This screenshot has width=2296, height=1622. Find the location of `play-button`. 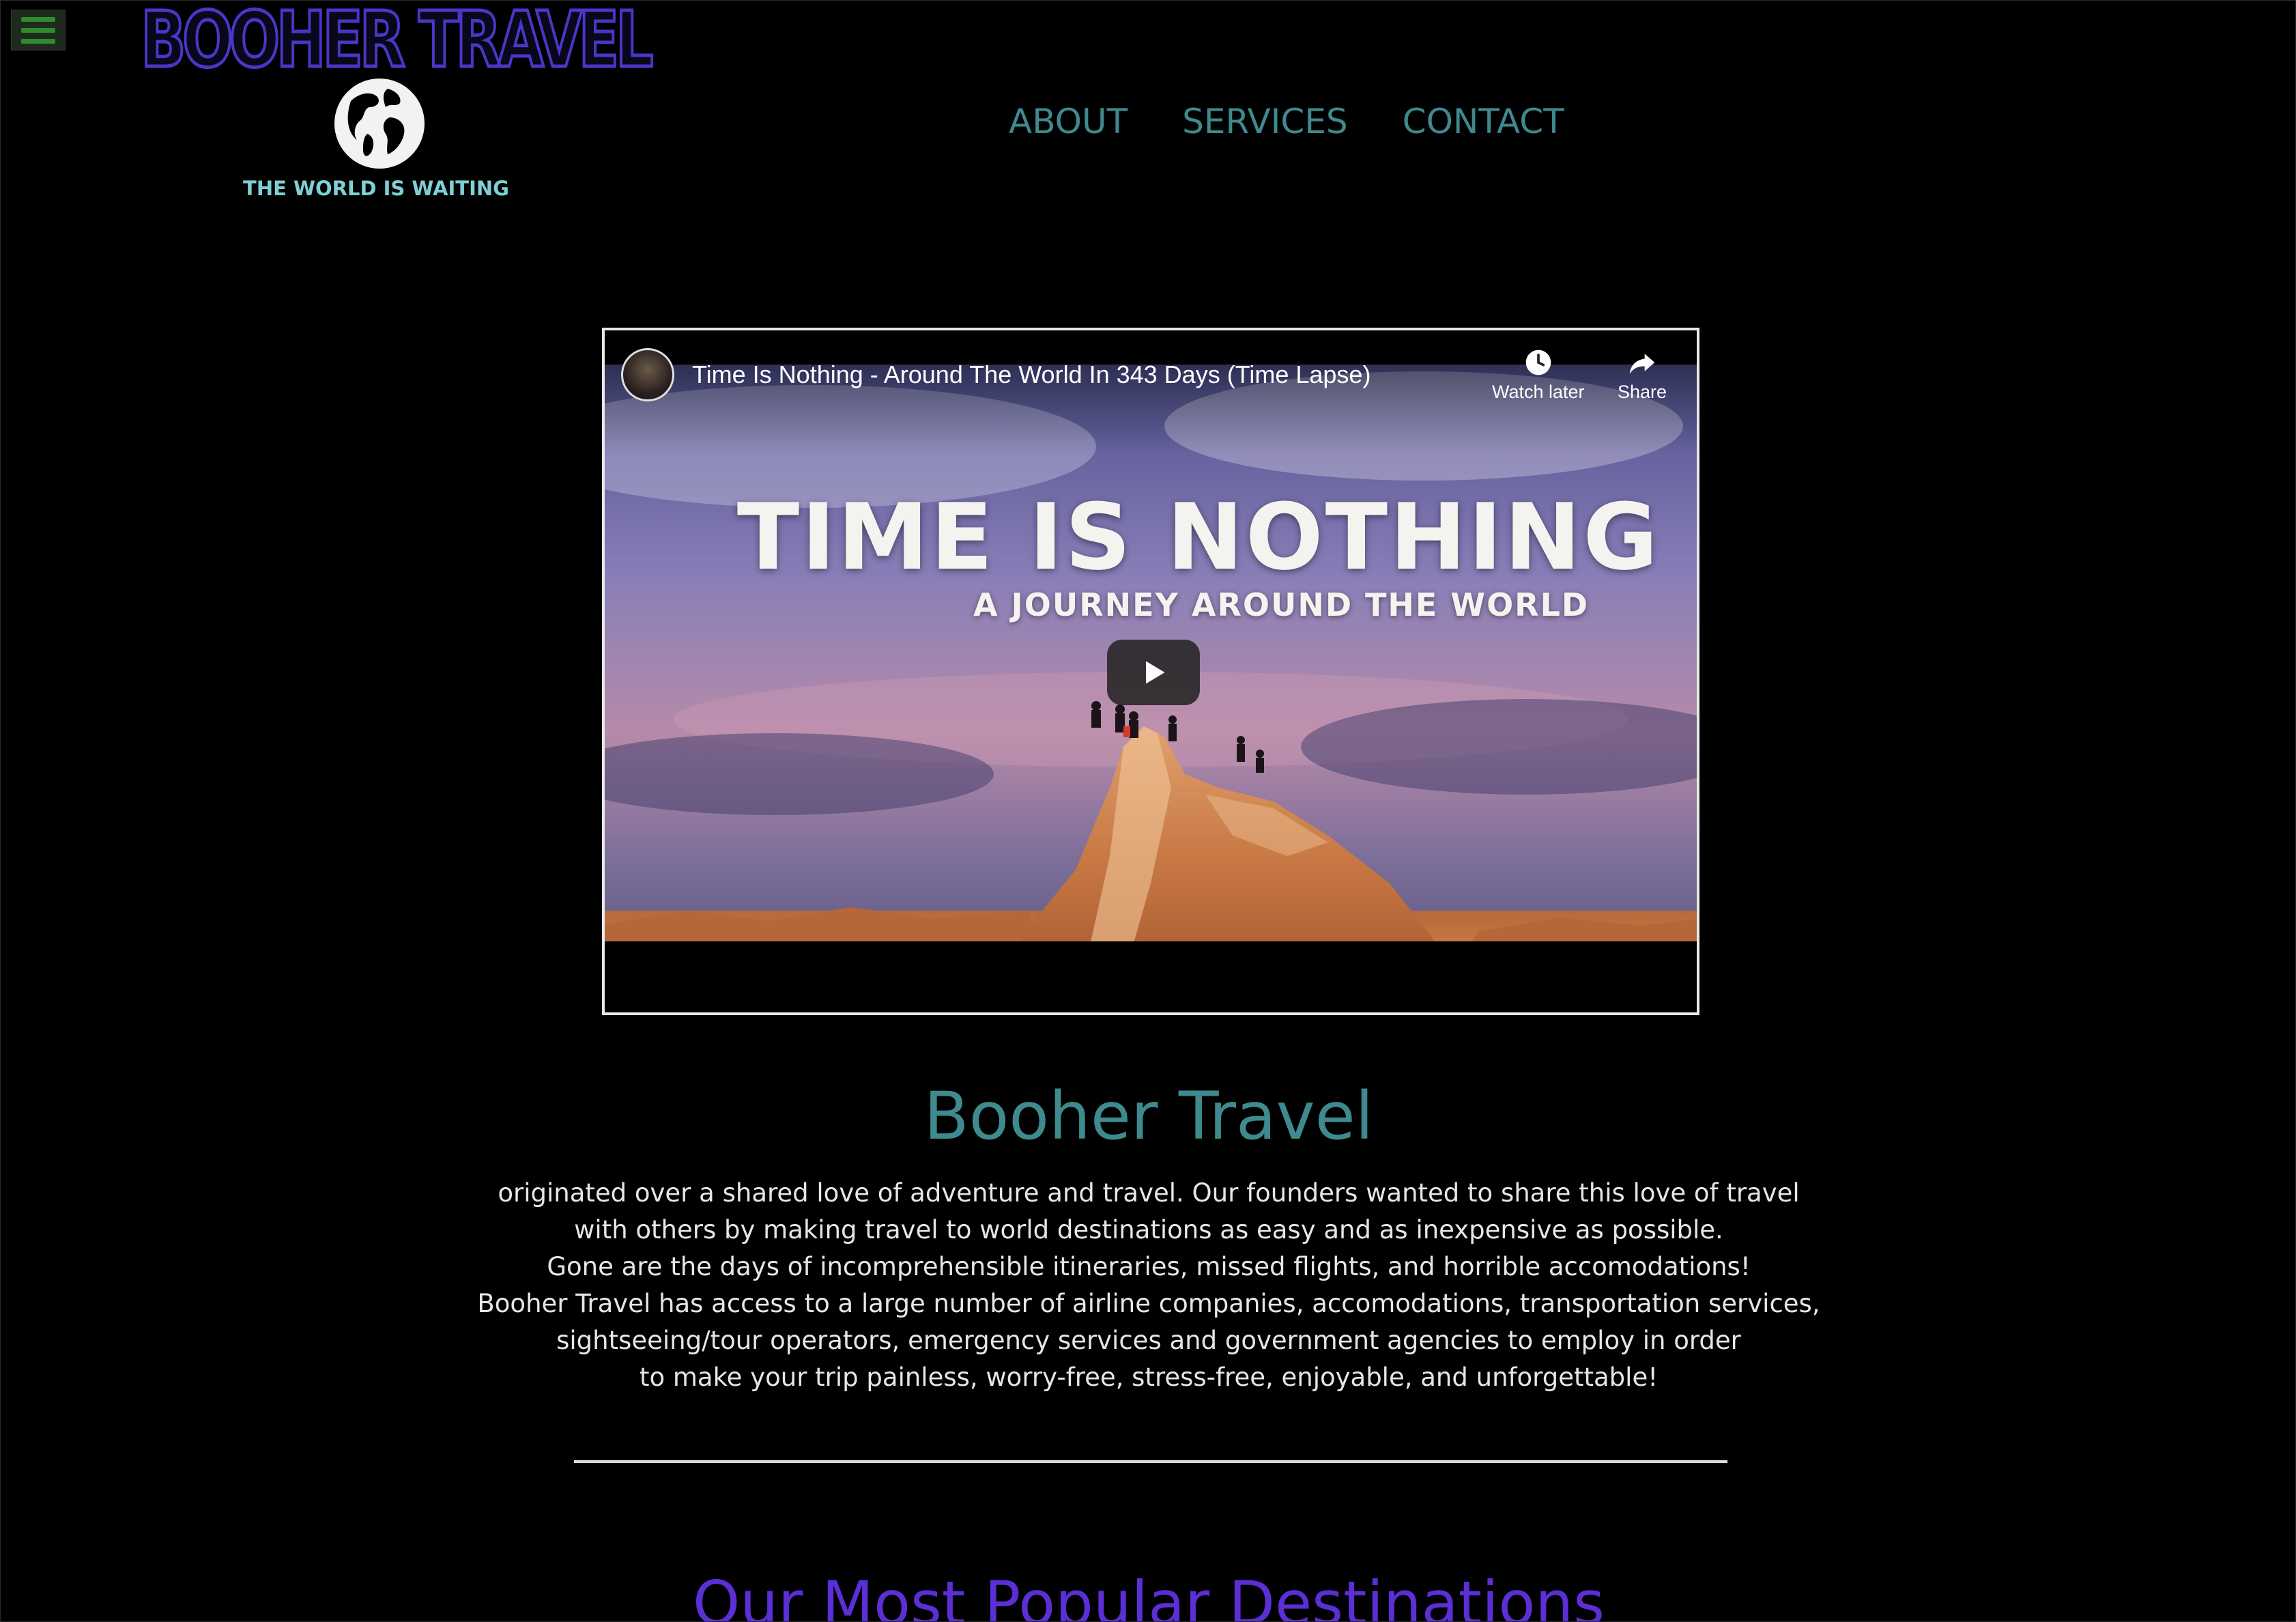

play-button is located at coordinates (1153, 672).